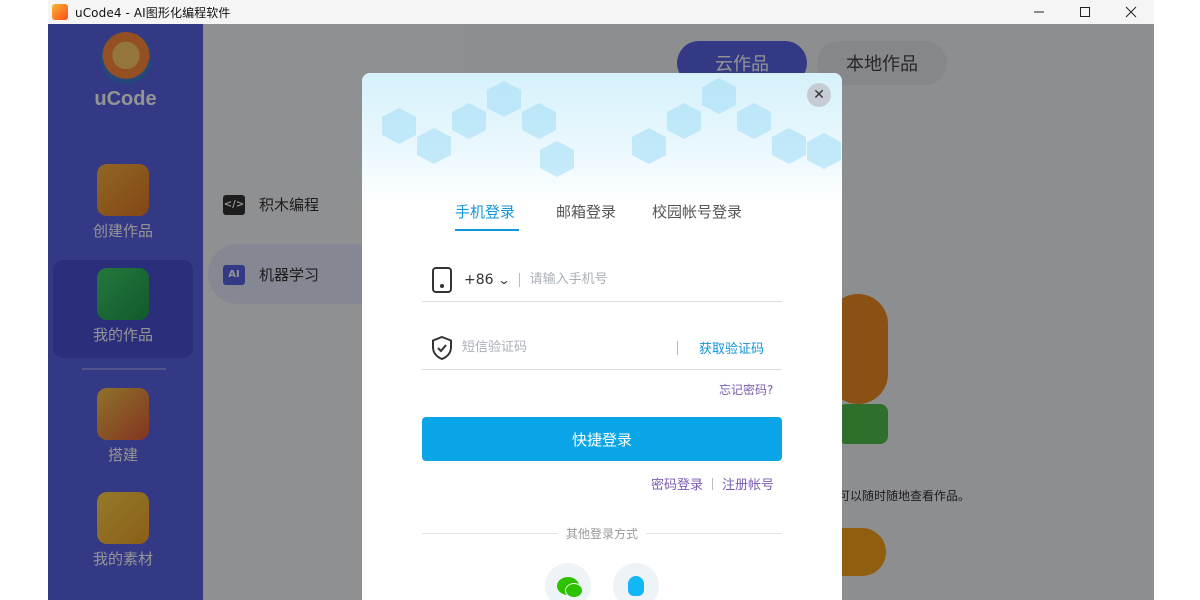 The image size is (1200, 600). I want to click on phone-icon, so click(442, 279).